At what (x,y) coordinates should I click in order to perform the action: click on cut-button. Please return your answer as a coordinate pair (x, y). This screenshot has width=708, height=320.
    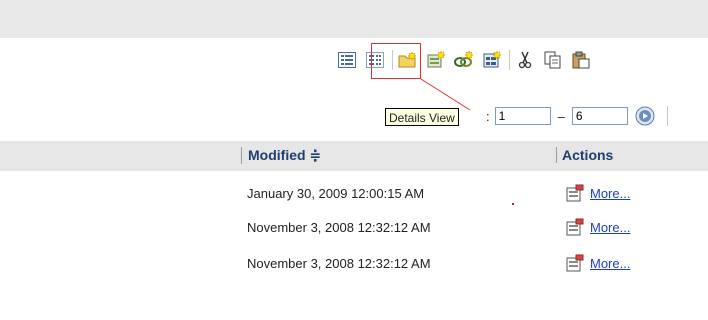
    Looking at the image, I should click on (525, 60).